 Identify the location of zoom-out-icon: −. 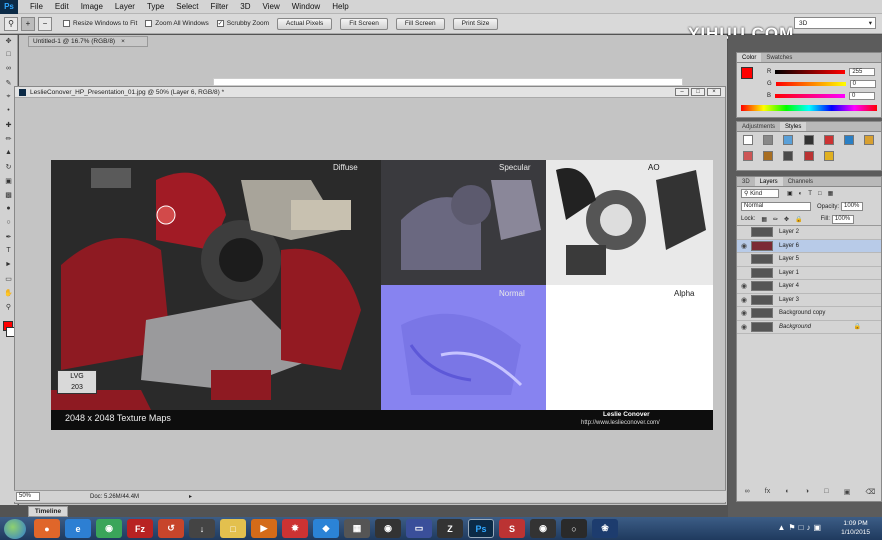
(45, 23).